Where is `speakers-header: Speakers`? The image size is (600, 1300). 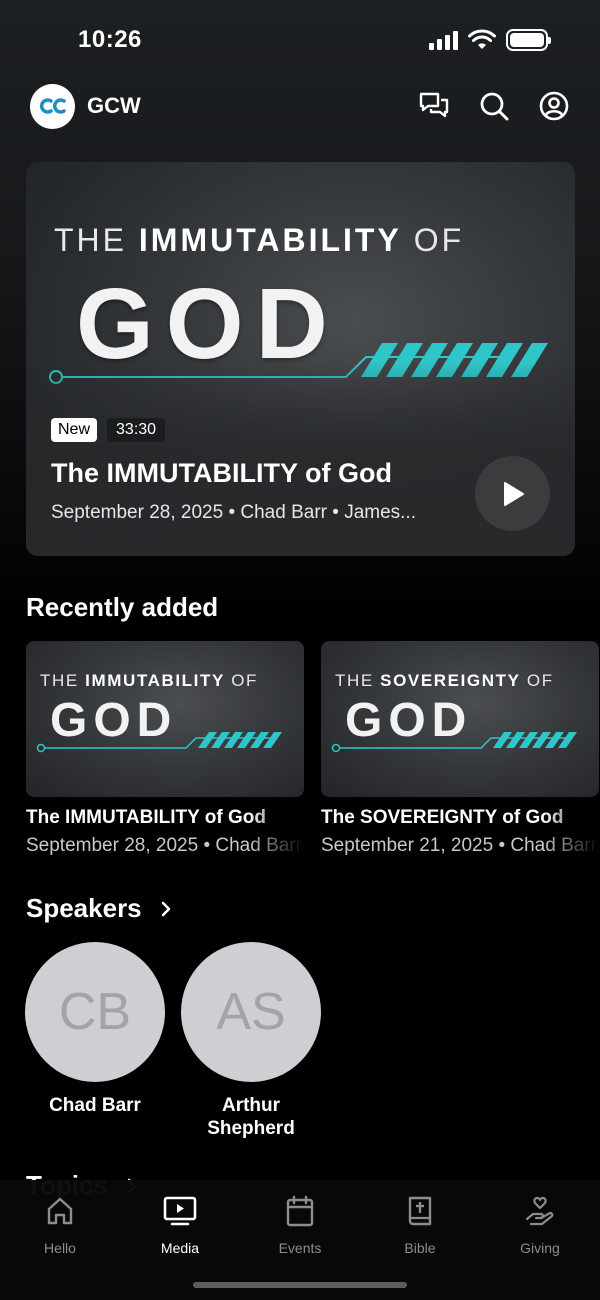 speakers-header: Speakers is located at coordinates (99, 908).